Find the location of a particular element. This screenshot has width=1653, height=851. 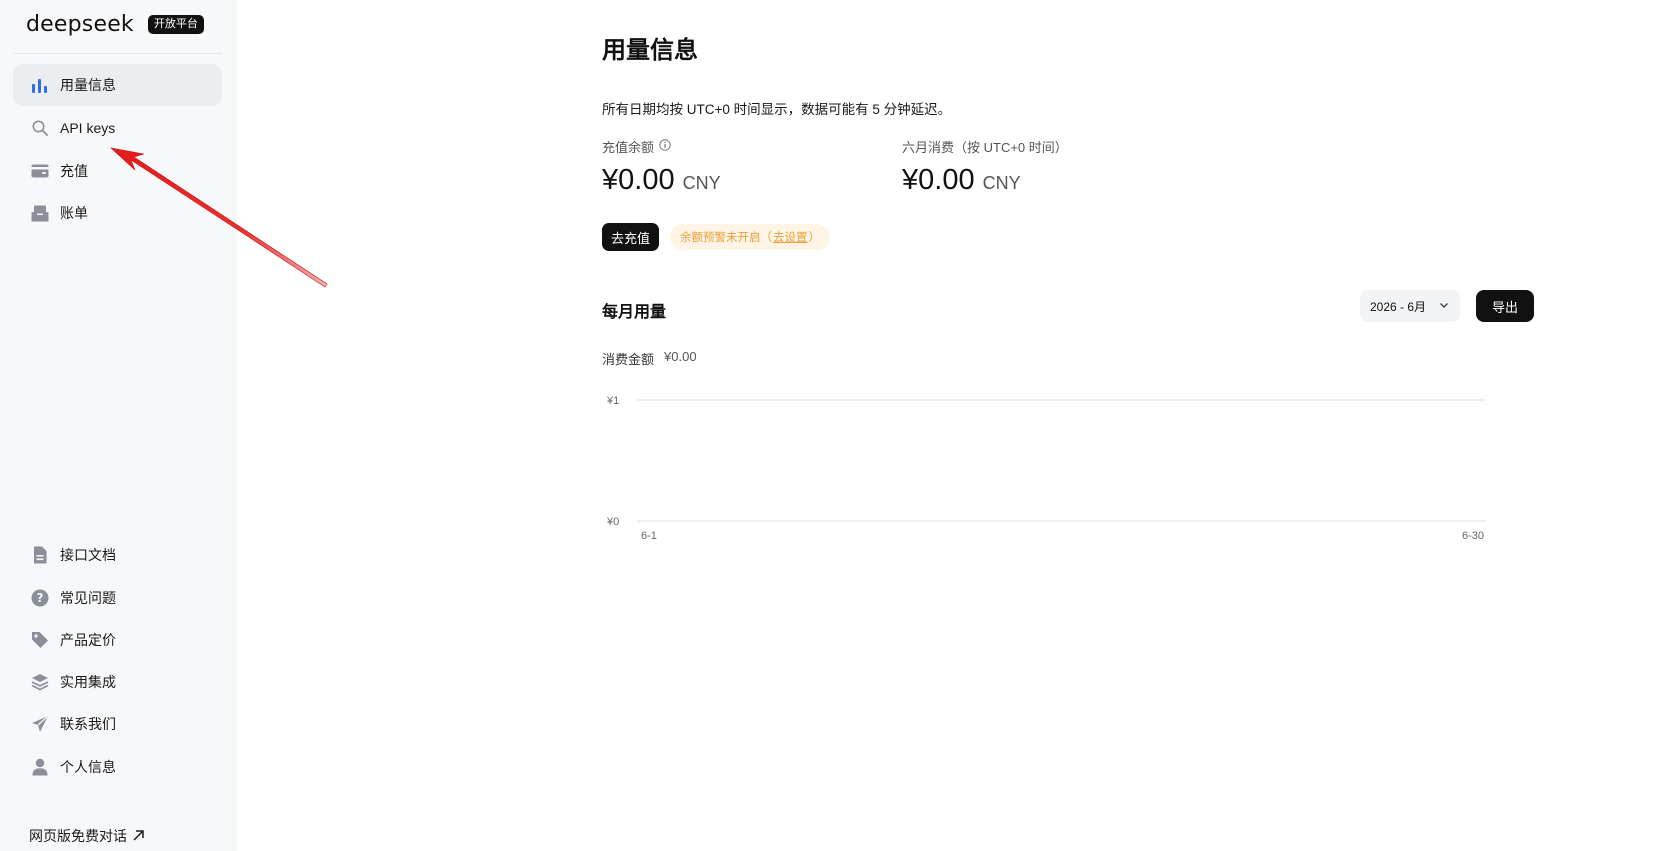

search-icon is located at coordinates (40, 128).